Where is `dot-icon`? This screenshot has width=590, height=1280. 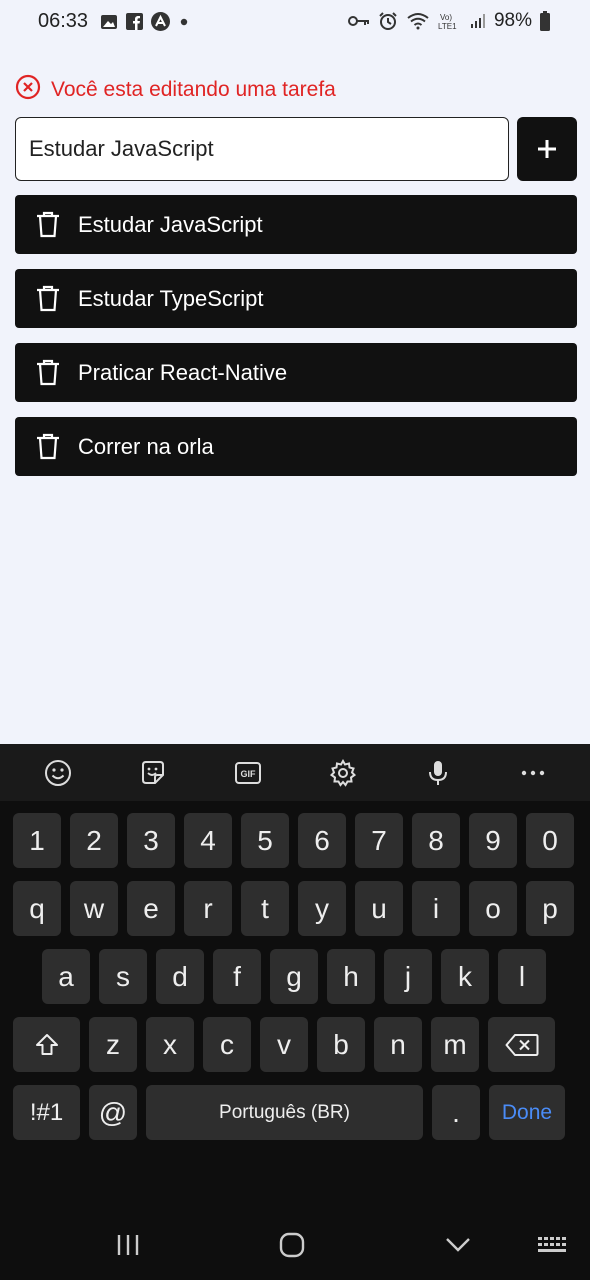
dot-icon is located at coordinates (184, 22).